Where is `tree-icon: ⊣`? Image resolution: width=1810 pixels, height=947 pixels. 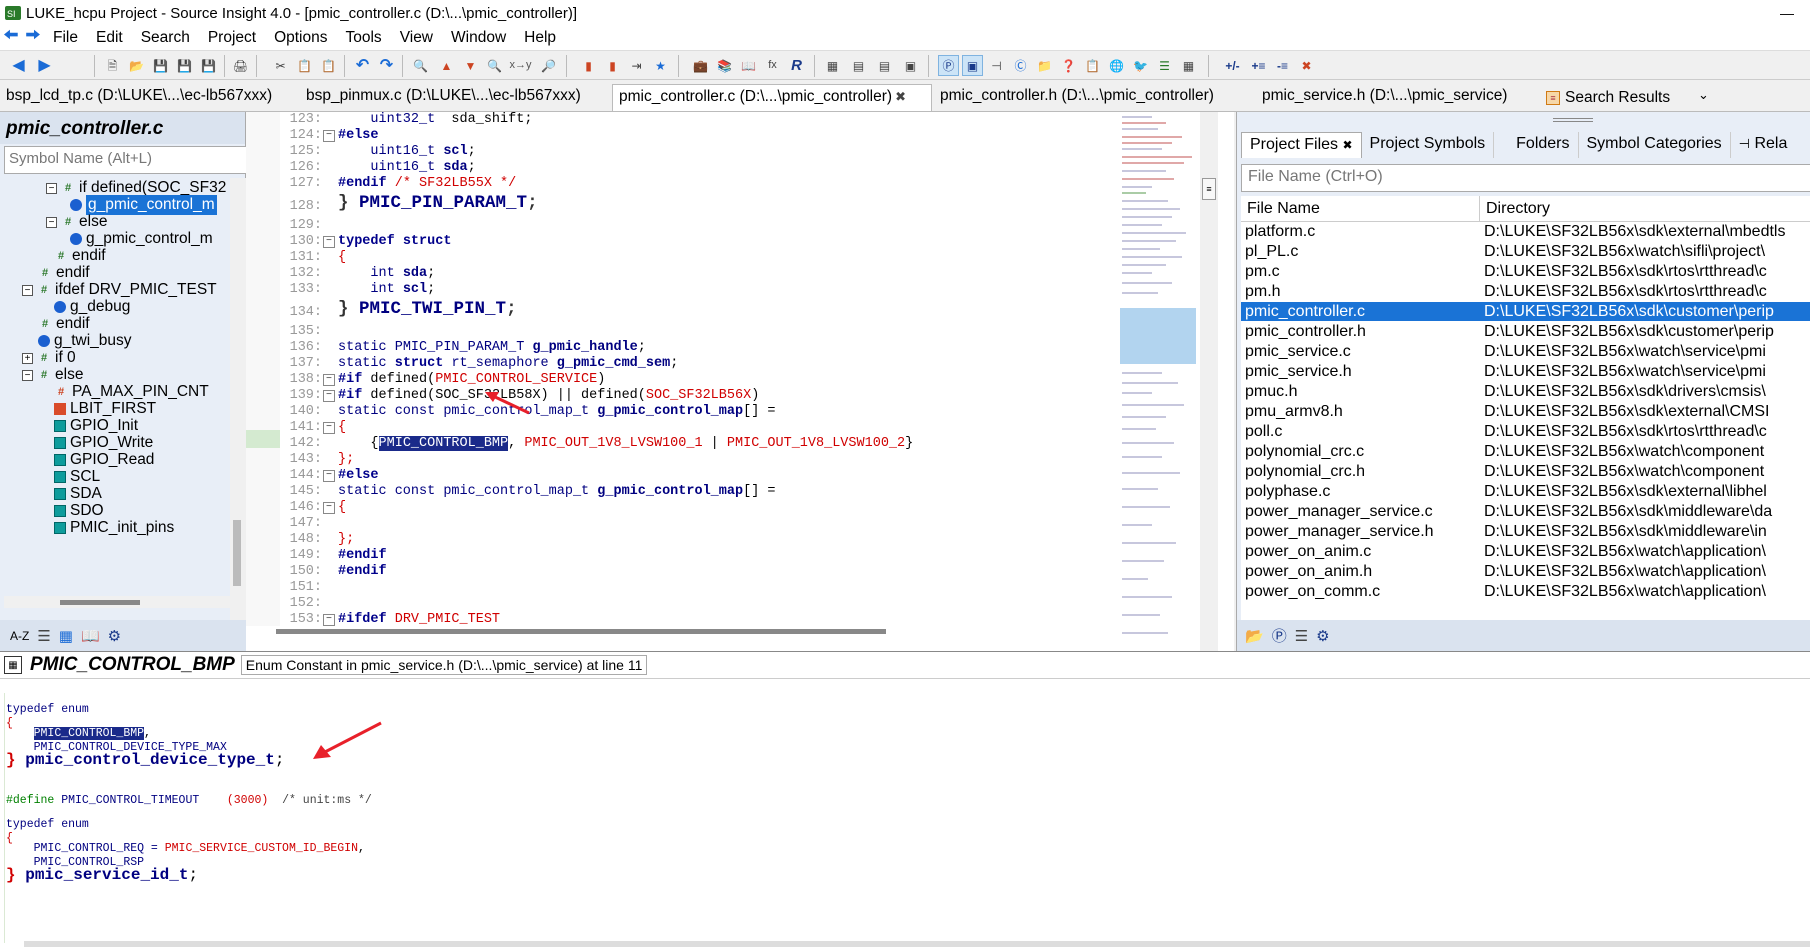
tree-icon: ⊣ is located at coordinates (996, 65).